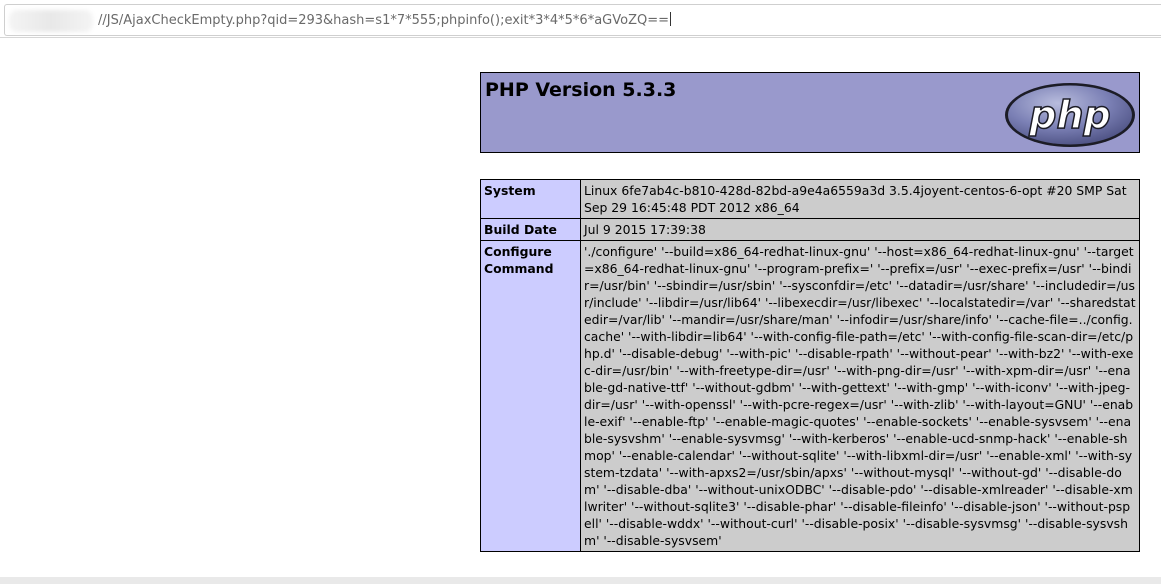 Image resolution: width=1161 pixels, height=584 pixels. I want to click on window-bottom-edge, so click(580, 580).